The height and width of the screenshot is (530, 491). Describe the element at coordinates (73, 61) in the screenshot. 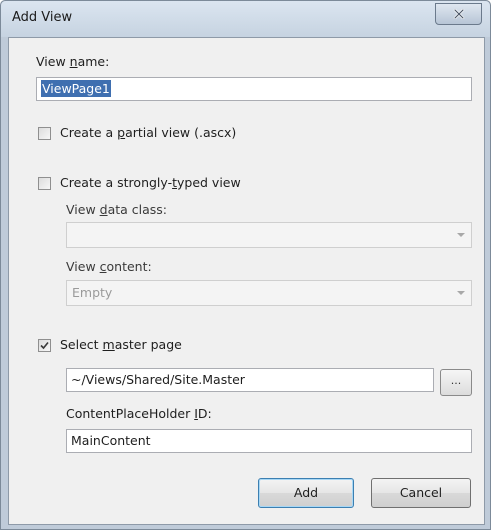

I see `view-name-label: View name:` at that location.